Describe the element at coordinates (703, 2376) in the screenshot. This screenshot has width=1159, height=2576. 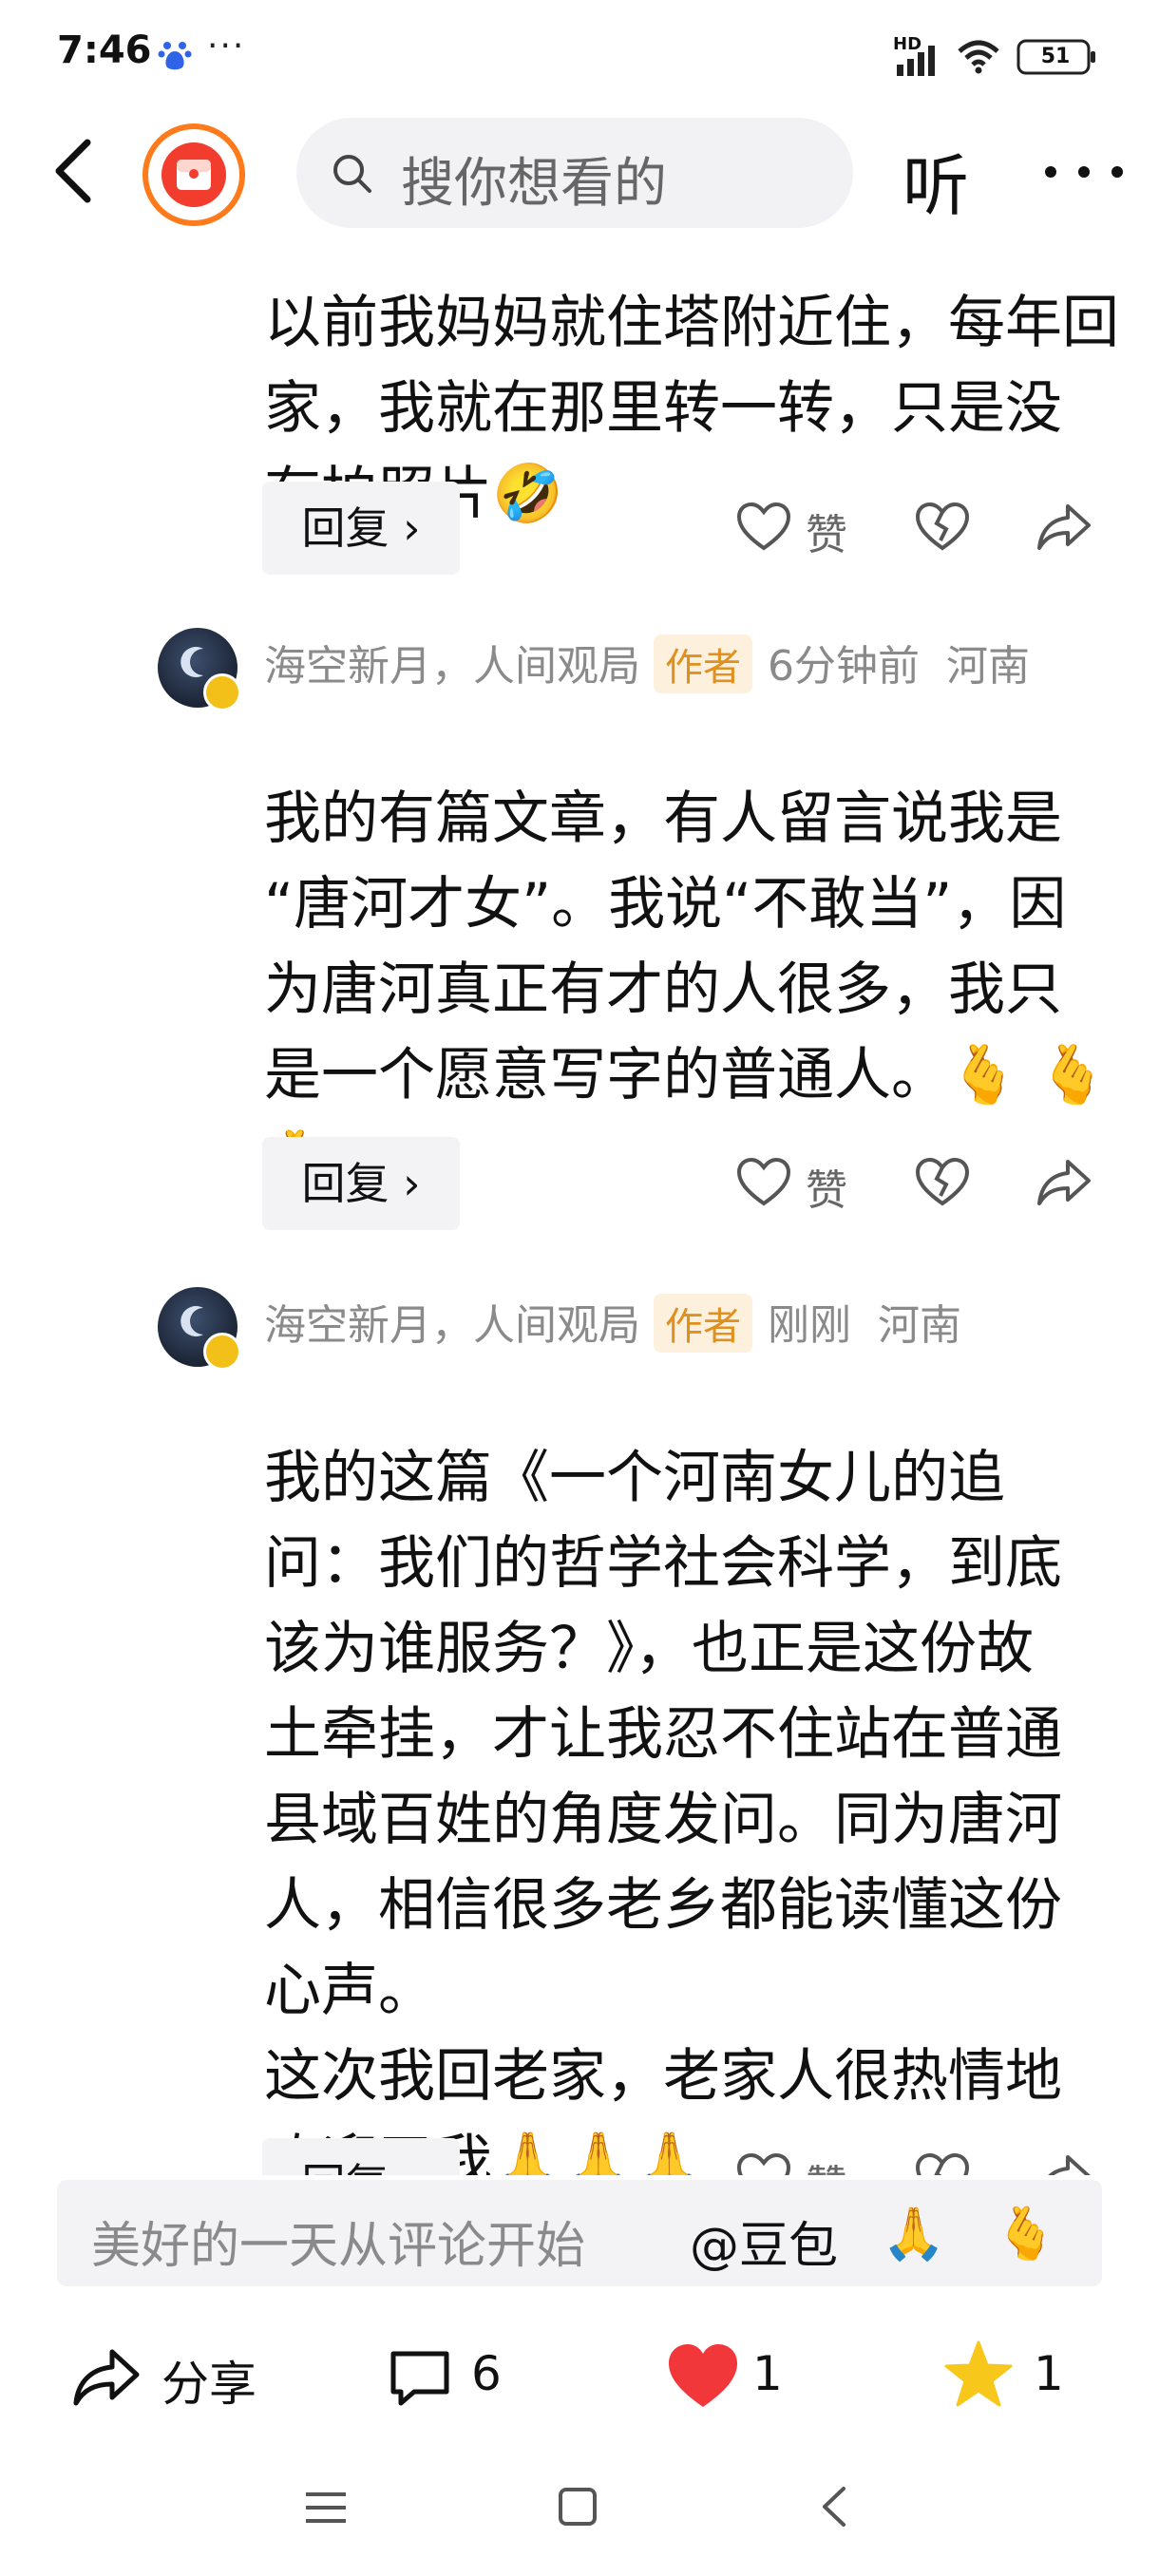
I see `heart-filled-icon` at that location.